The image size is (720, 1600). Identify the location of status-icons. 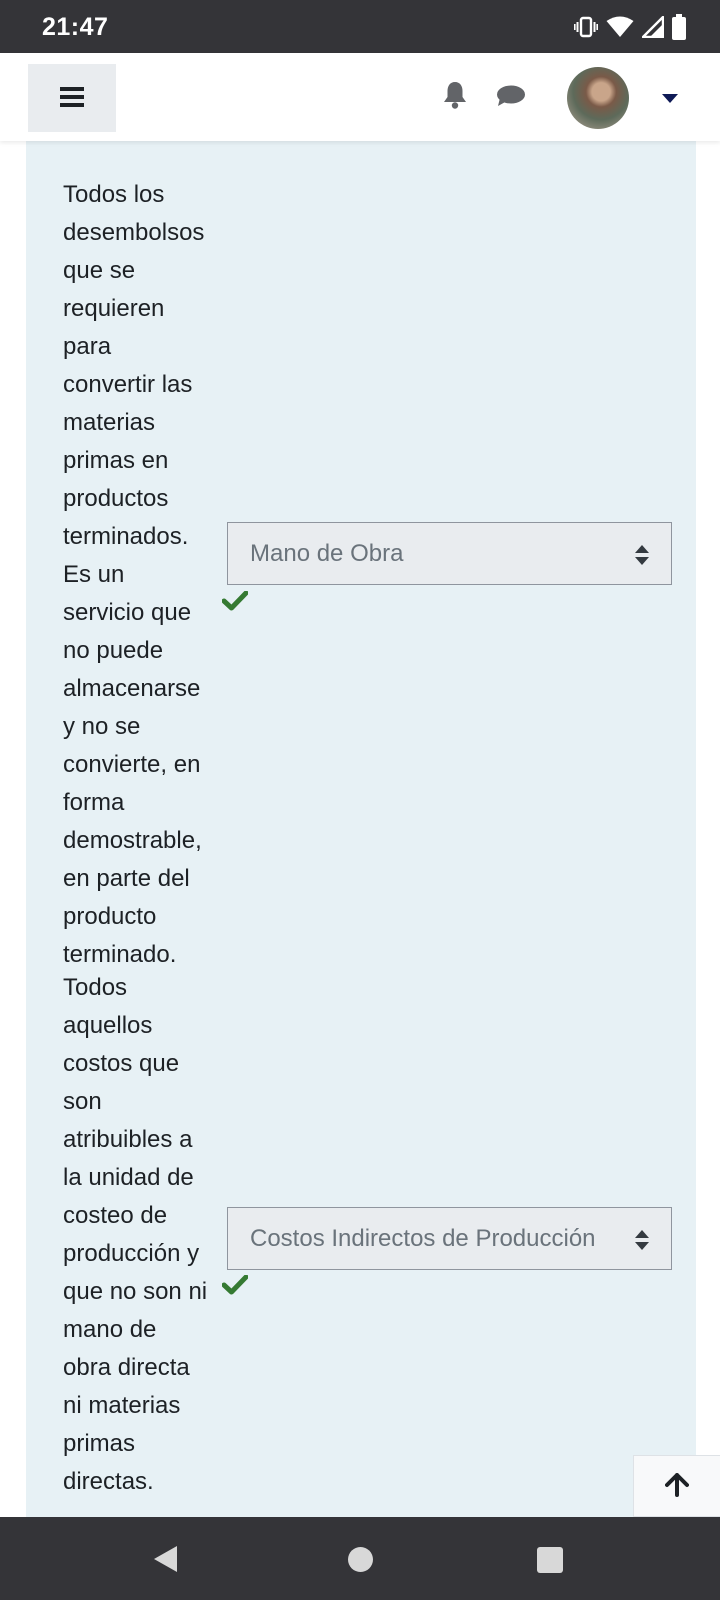
(630, 27).